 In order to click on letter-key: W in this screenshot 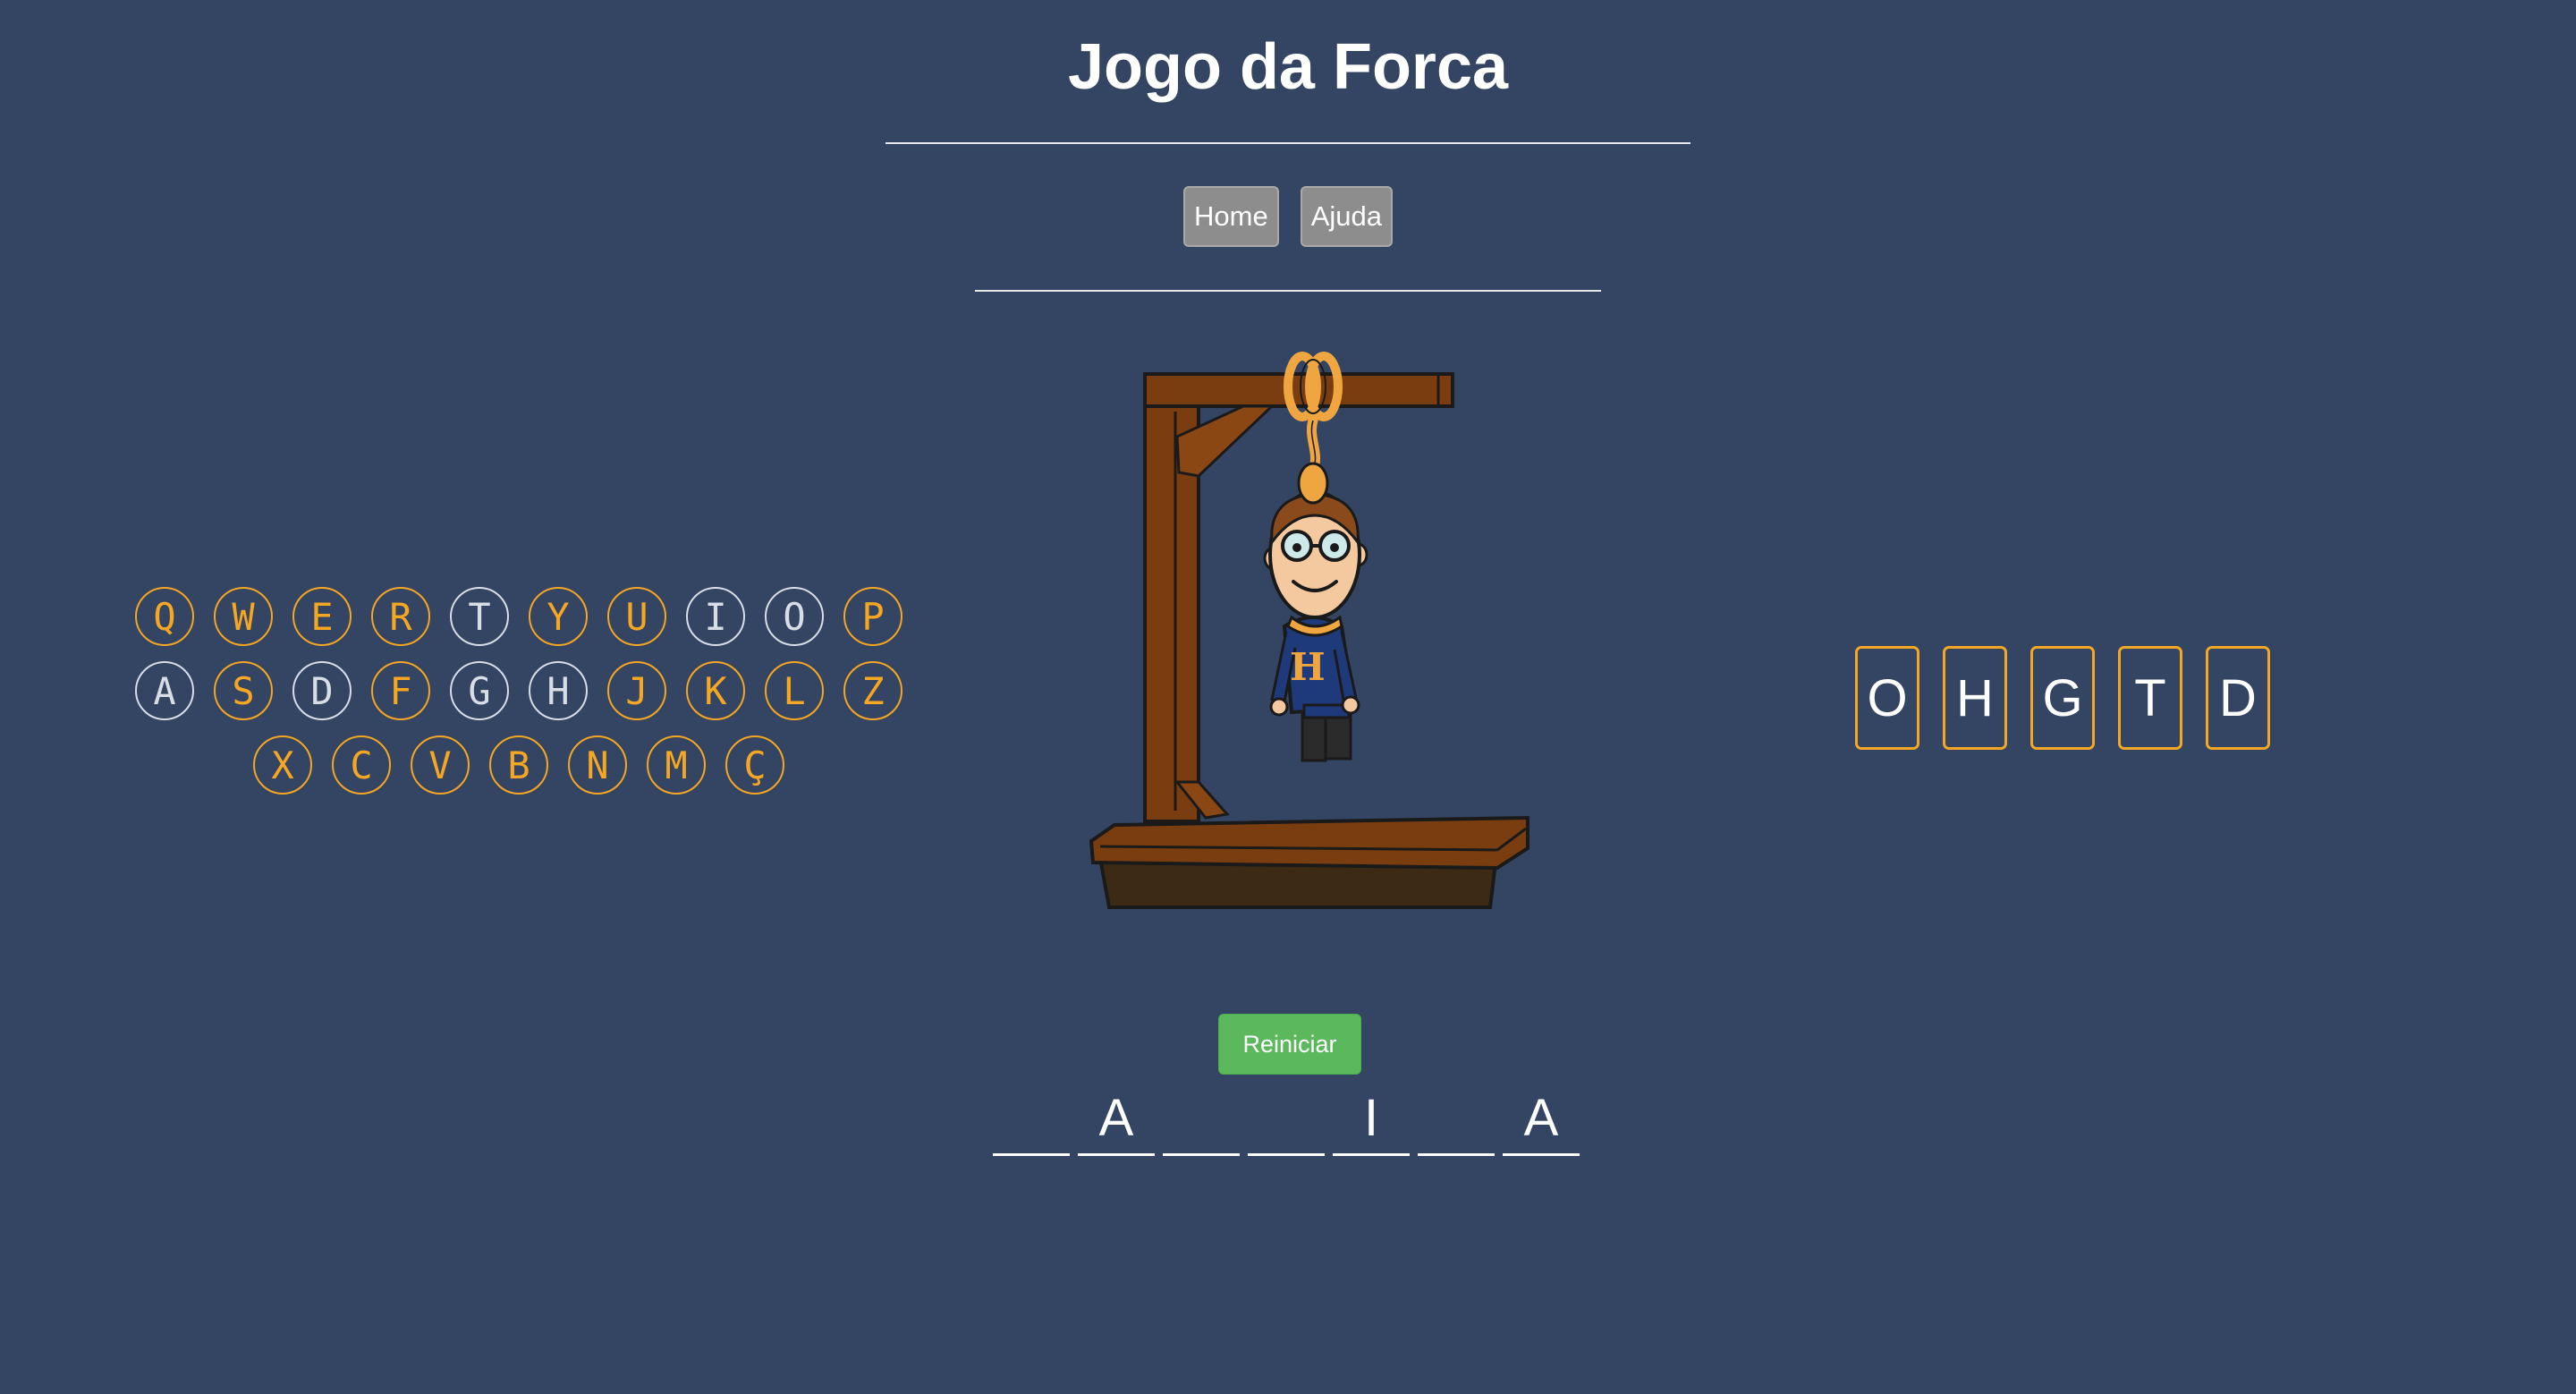, I will do `click(243, 616)`.